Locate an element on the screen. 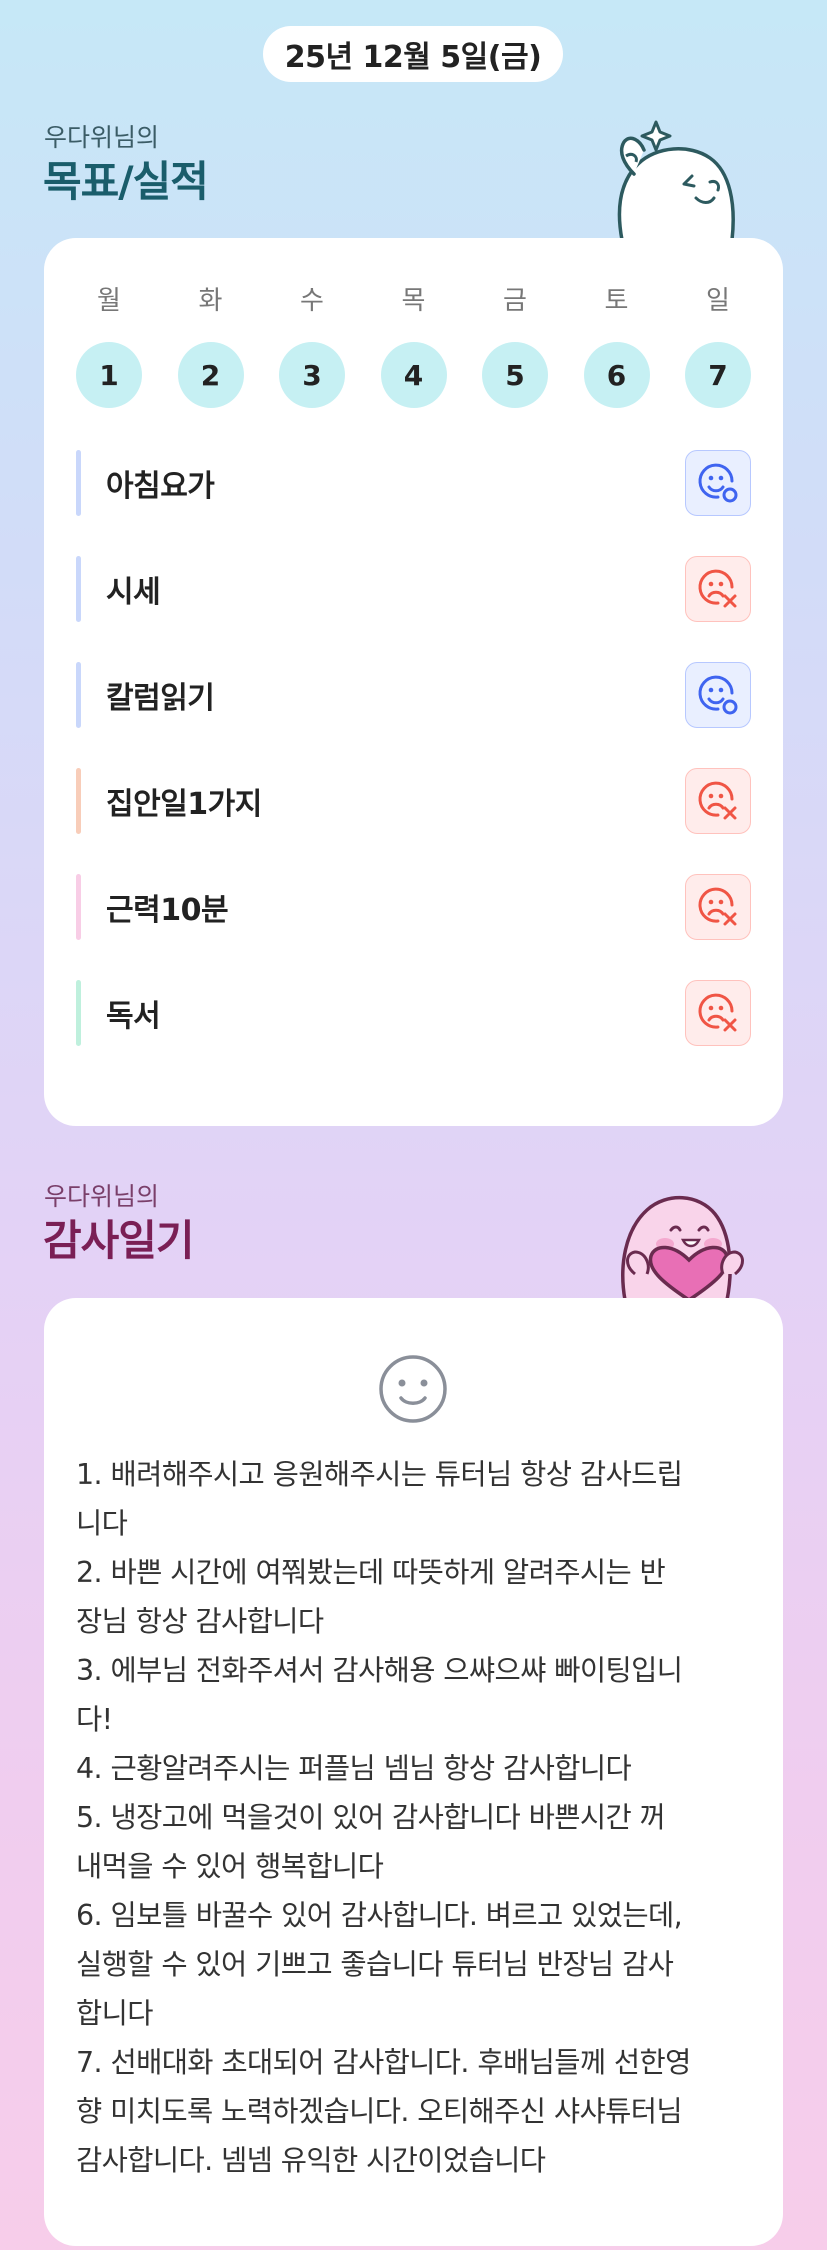 The height and width of the screenshot is (2250, 827). gratitude-section-title: 감사일기 is located at coordinates (119, 1240).